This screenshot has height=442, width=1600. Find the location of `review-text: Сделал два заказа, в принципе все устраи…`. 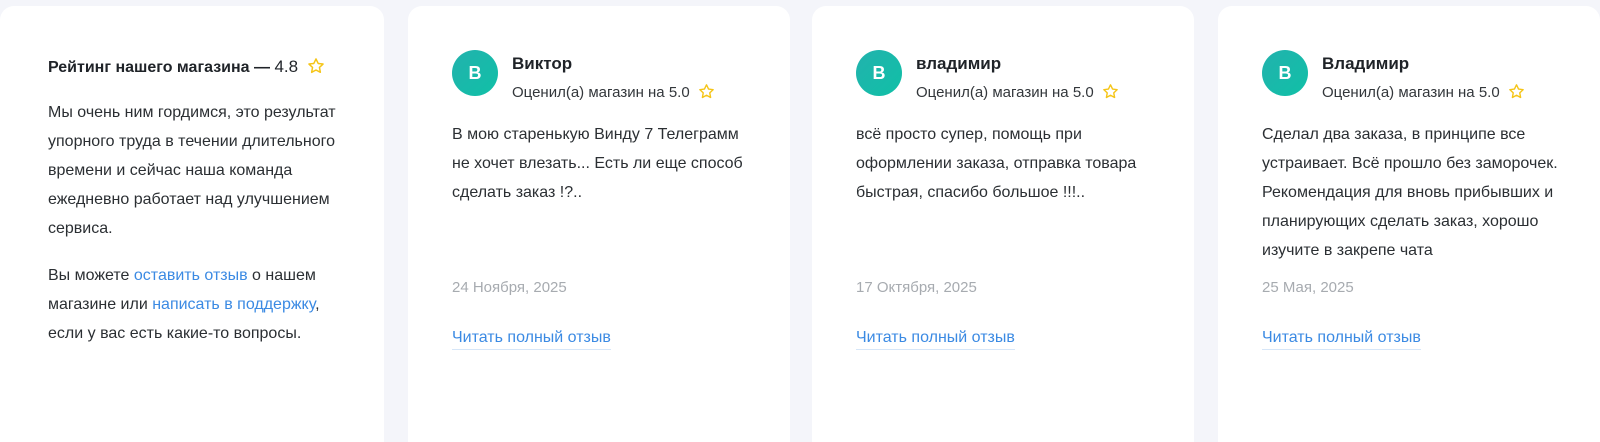

review-text: Сделал два заказа, в принципе все устраи… is located at coordinates (1410, 192).